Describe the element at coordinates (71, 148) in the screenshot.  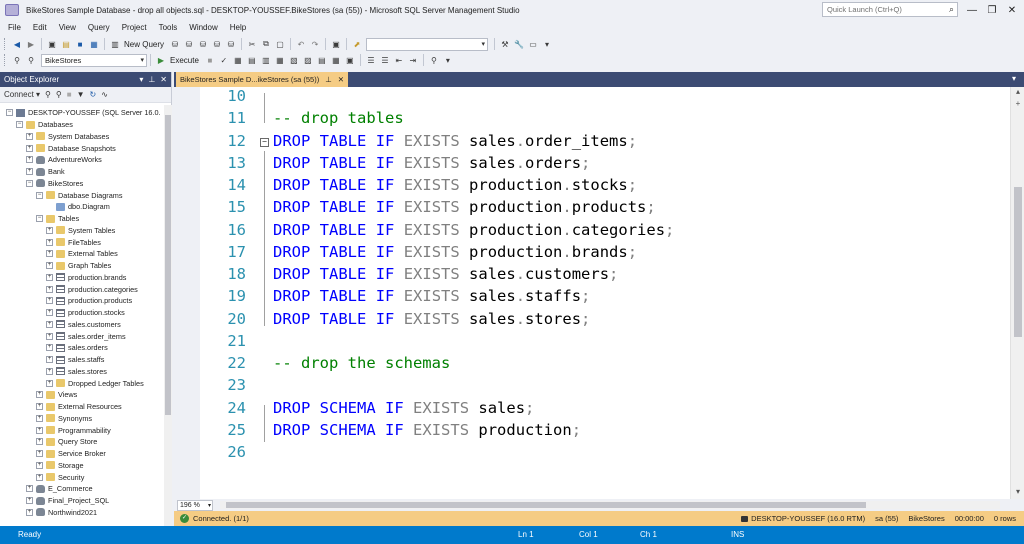
I see `tree-node: + Database Snapshots` at that location.